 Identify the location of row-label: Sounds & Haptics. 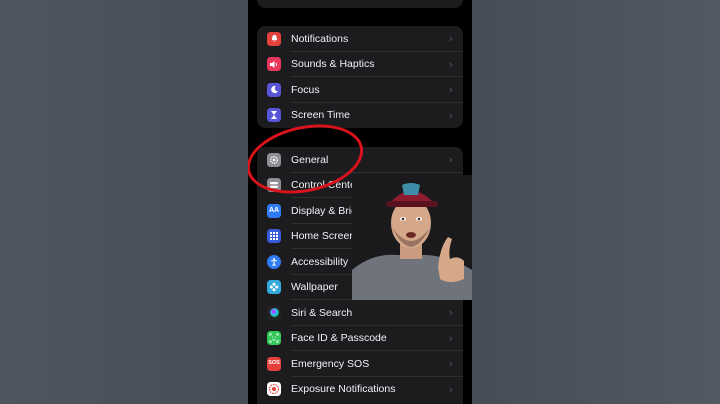
(333, 64).